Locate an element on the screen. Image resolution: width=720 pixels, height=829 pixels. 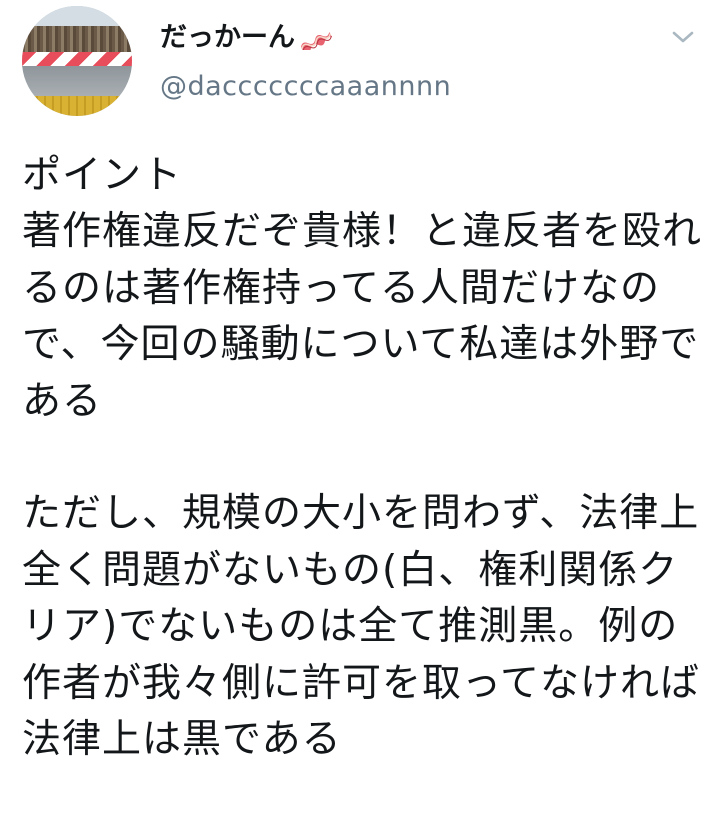
tweet-menu-button is located at coordinates (683, 37).